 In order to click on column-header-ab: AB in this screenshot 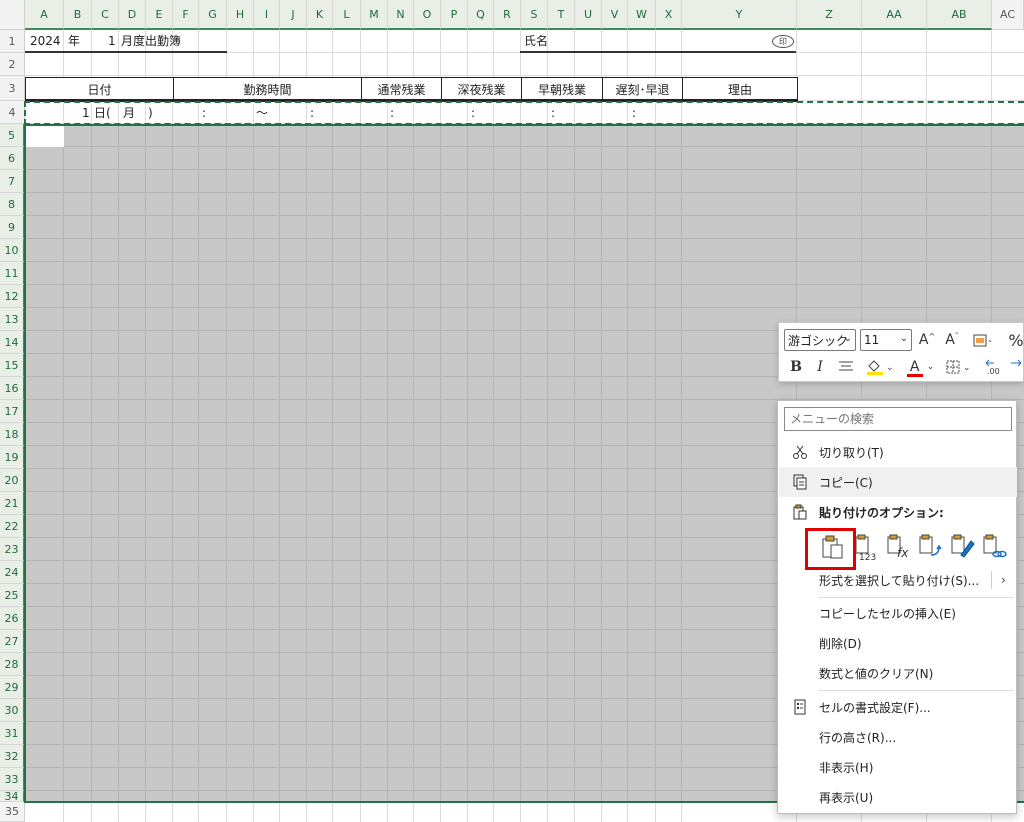, I will do `click(959, 15)`.